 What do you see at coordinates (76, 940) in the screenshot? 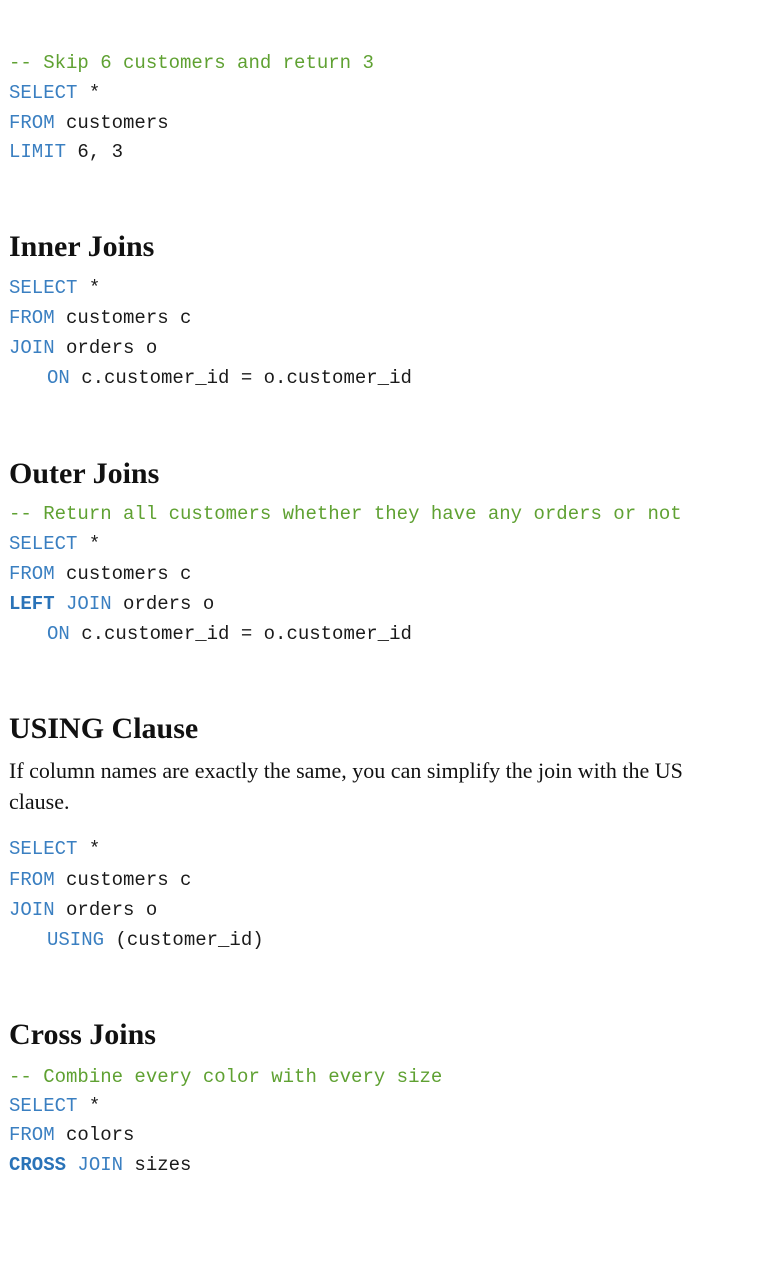
I see `sql-keyword-using: USING` at bounding box center [76, 940].